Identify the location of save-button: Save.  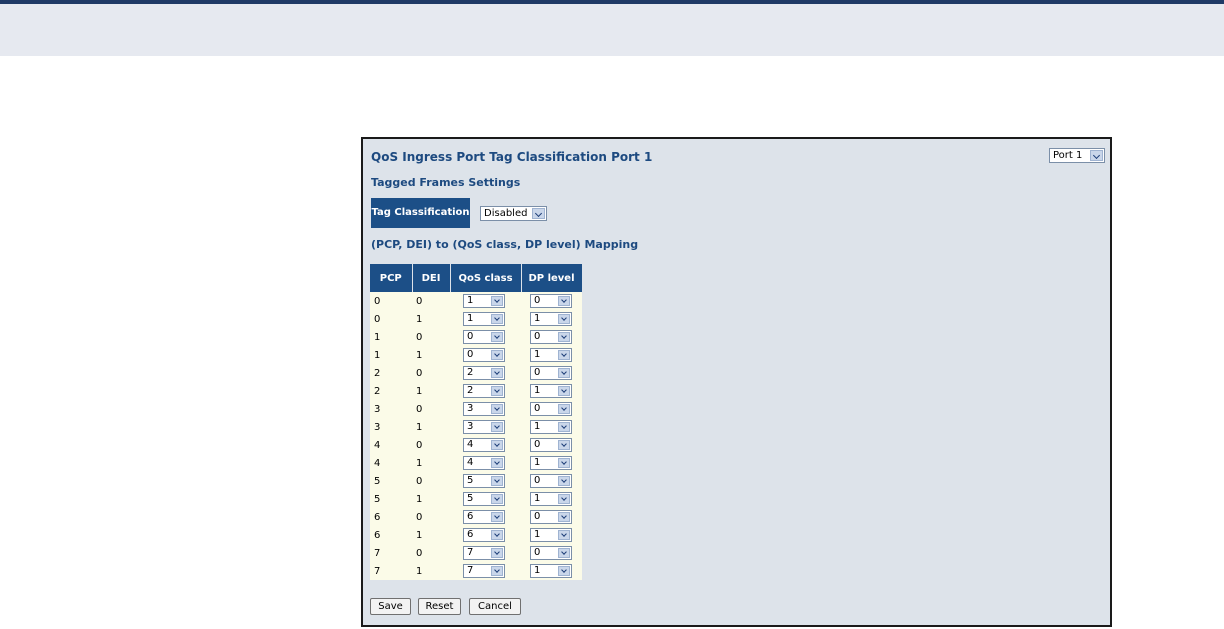
(390, 606).